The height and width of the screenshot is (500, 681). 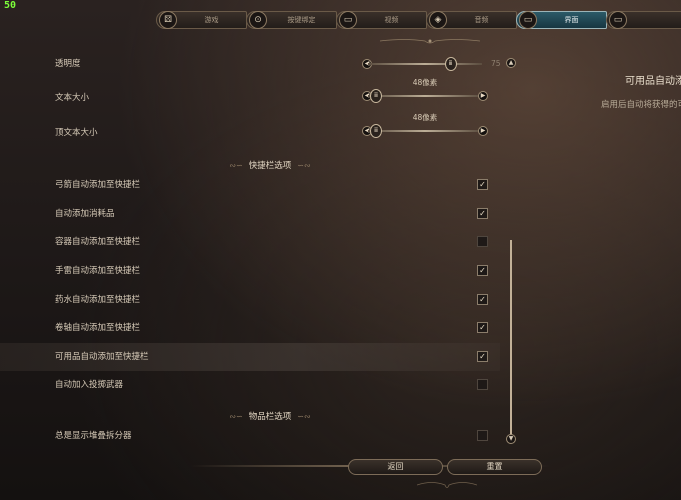 I want to click on interface-icon: ▭, so click(x=528, y=20).